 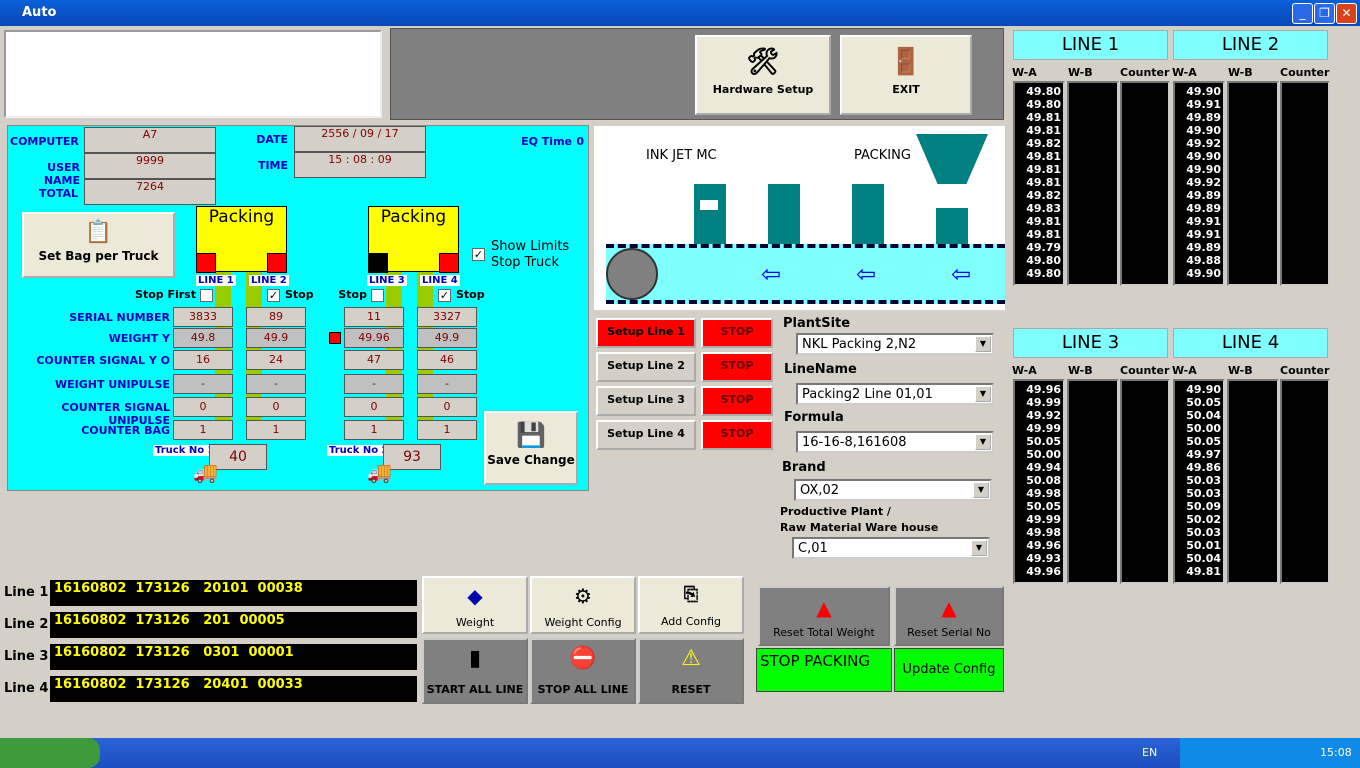 I want to click on brand-select: OX,02 ▼, so click(x=893, y=490).